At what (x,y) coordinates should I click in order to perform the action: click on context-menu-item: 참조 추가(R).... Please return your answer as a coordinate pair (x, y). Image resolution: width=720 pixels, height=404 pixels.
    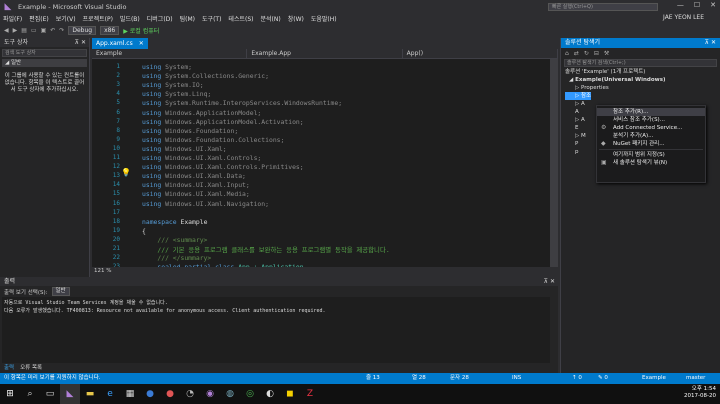
    Looking at the image, I should click on (651, 112).